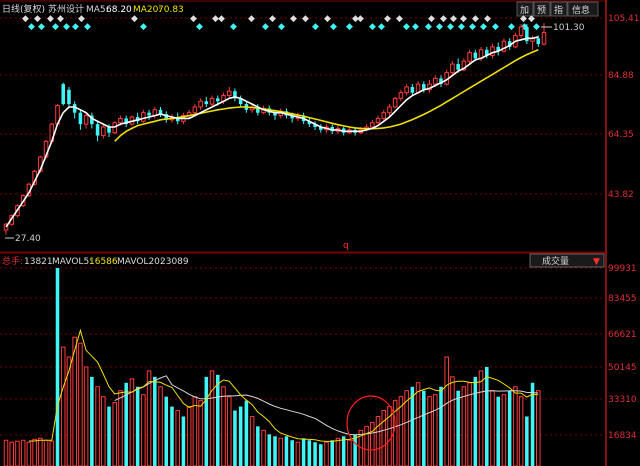 Image resolution: width=640 pixels, height=466 pixels. Describe the element at coordinates (622, 269) in the screenshot. I see `volume-tick-label: 99931` at that location.